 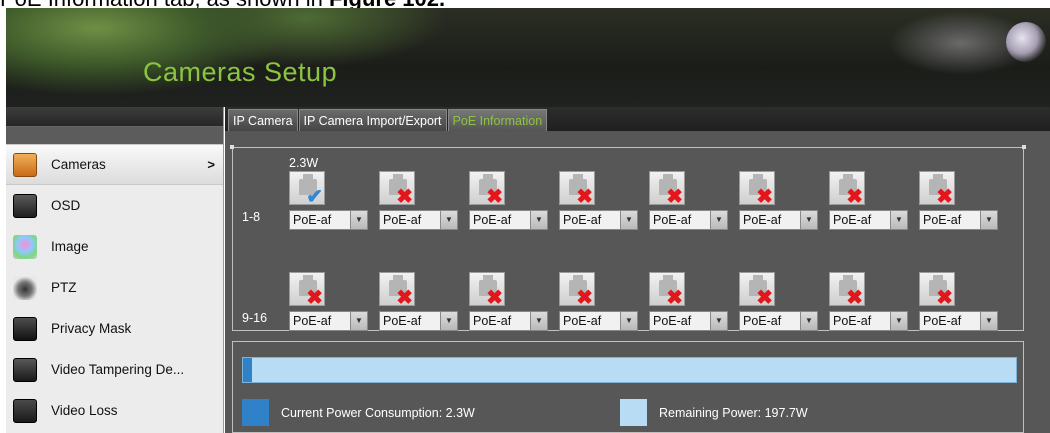 What do you see at coordinates (114, 205) in the screenshot?
I see `sidebar-item-osd: OSD` at bounding box center [114, 205].